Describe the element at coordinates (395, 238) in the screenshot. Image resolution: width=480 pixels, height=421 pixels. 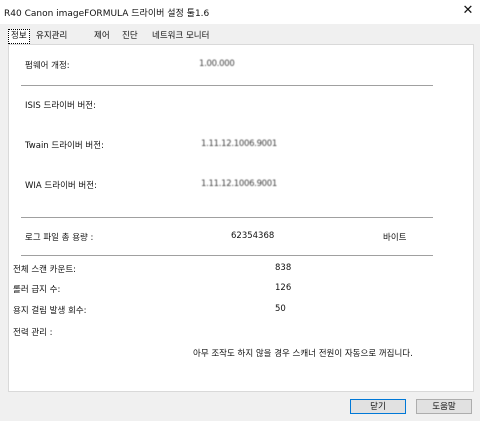
I see `log-size-unit: 바이트` at that location.